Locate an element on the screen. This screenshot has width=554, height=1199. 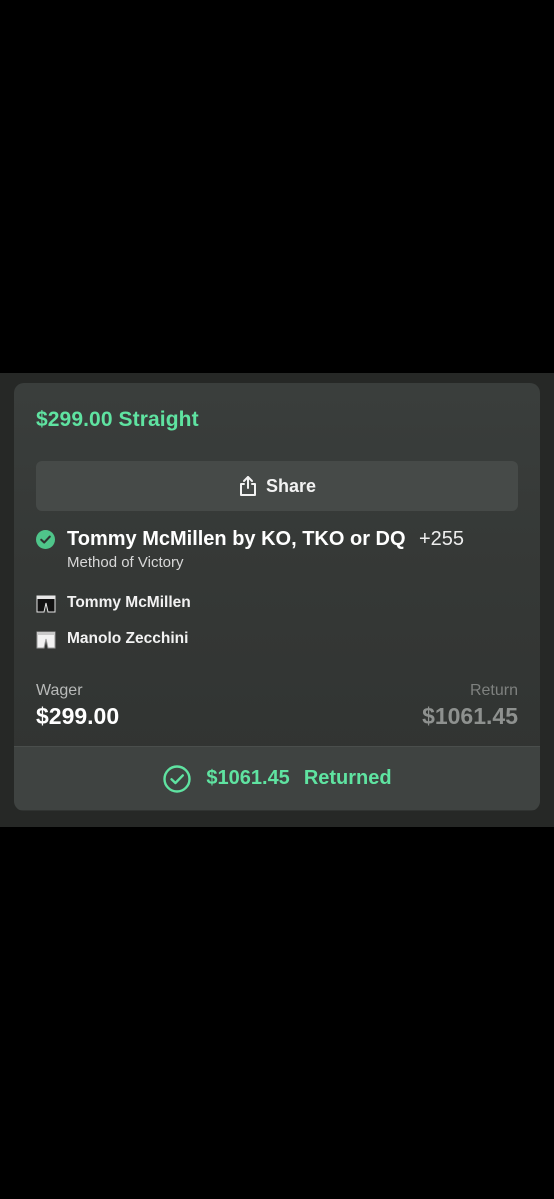
share-icon is located at coordinates (248, 486).